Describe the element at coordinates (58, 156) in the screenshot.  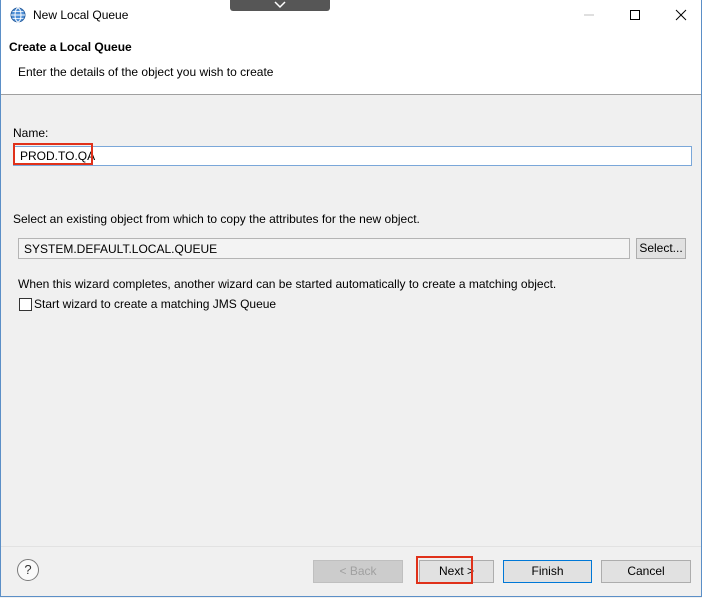
I see `name-input-value: PROD.TO.QA` at that location.